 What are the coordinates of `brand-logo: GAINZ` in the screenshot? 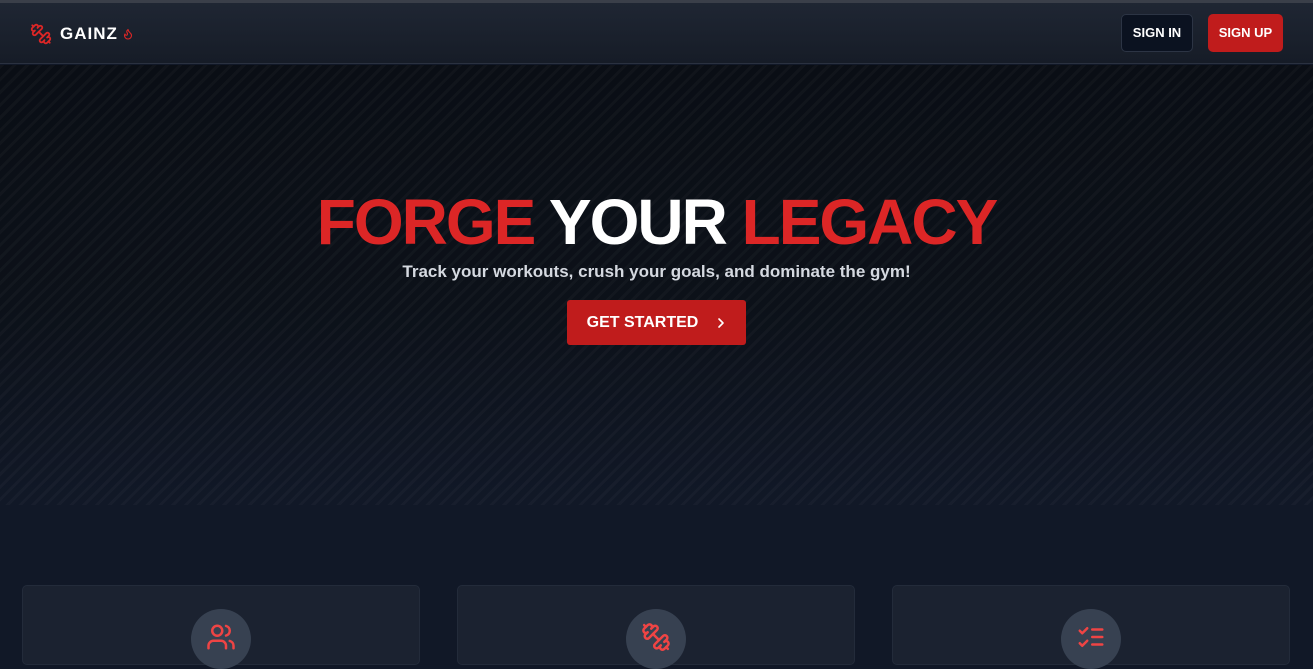 It's located at (82, 34).